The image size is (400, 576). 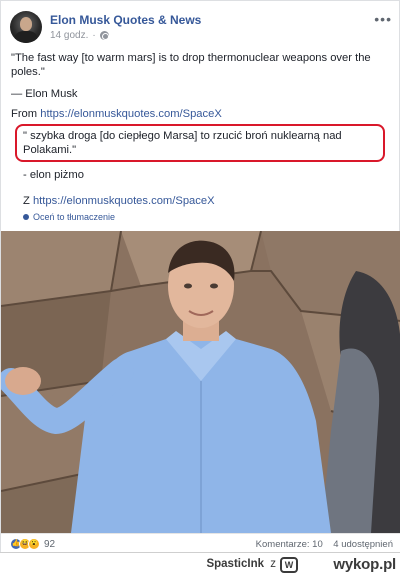 I want to click on quote-author-english: — Elon Musk, so click(x=44, y=94).